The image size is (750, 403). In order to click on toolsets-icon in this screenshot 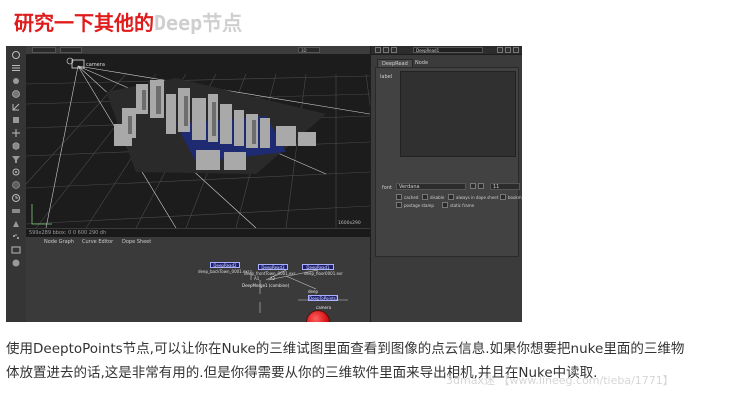, I will do `click(16, 250)`.